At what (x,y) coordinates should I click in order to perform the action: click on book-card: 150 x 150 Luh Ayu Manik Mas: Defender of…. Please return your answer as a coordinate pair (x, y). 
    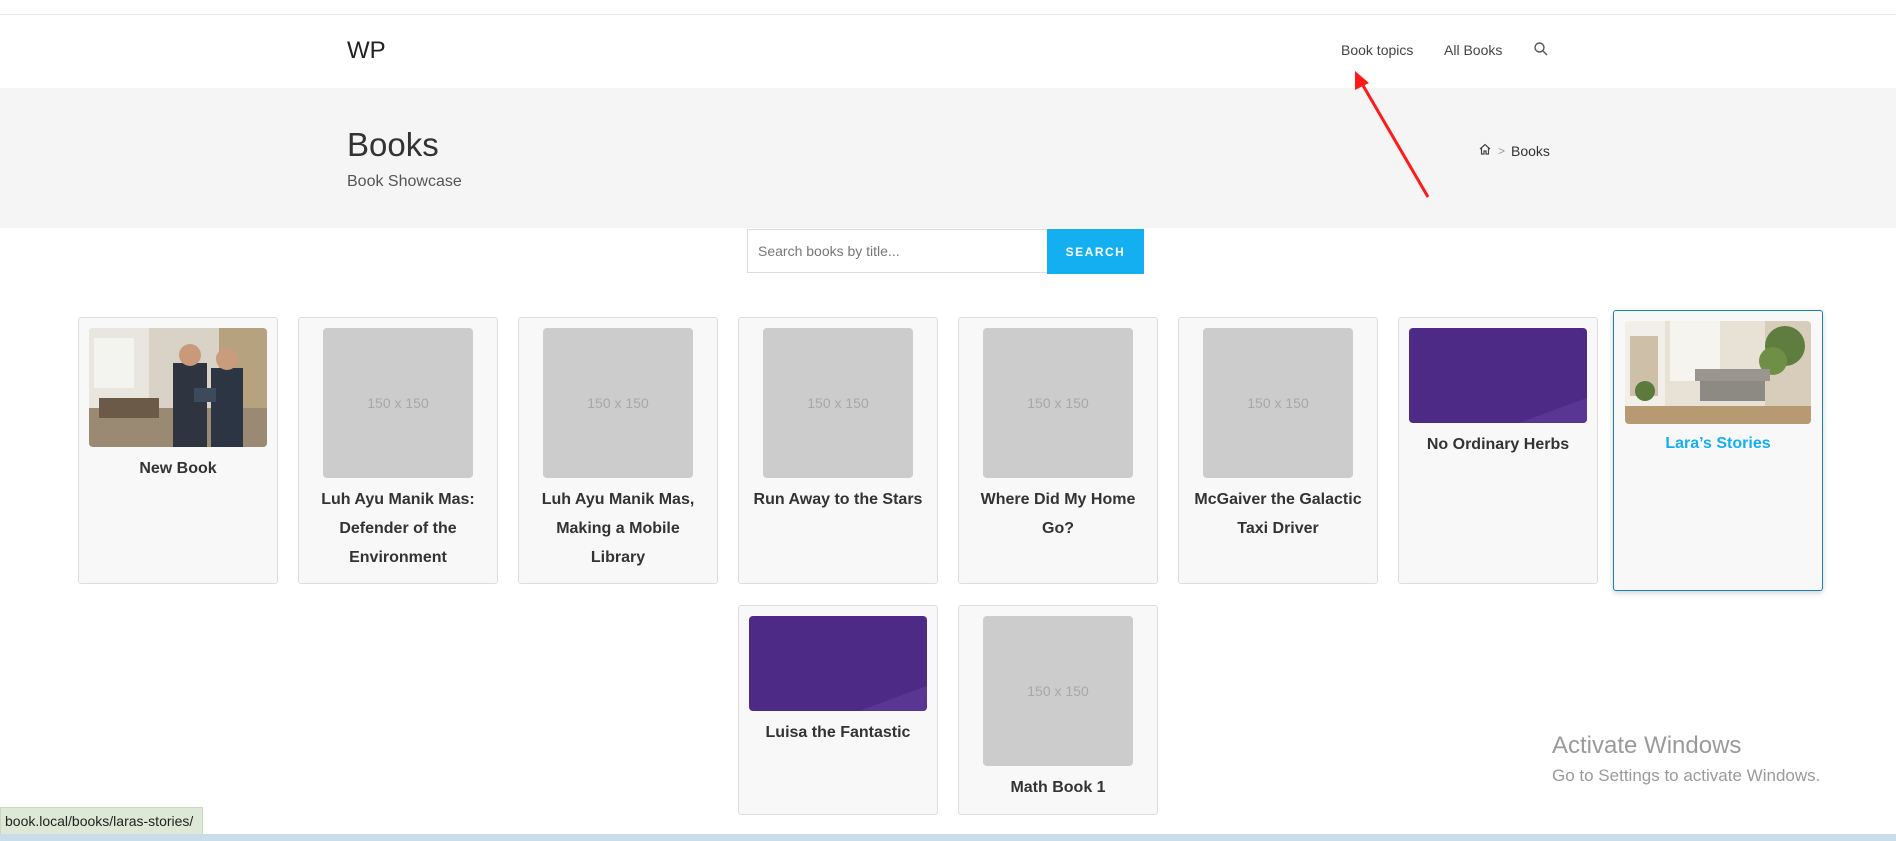
    Looking at the image, I should click on (398, 450).